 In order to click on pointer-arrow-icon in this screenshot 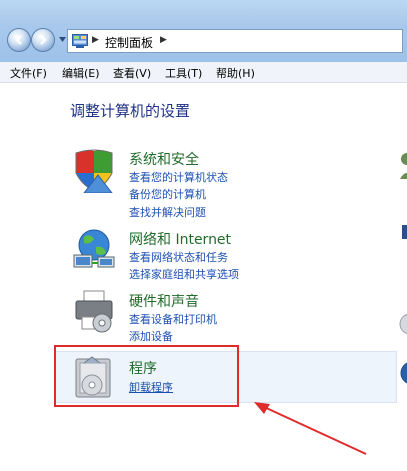, I will do `click(310, 428)`.